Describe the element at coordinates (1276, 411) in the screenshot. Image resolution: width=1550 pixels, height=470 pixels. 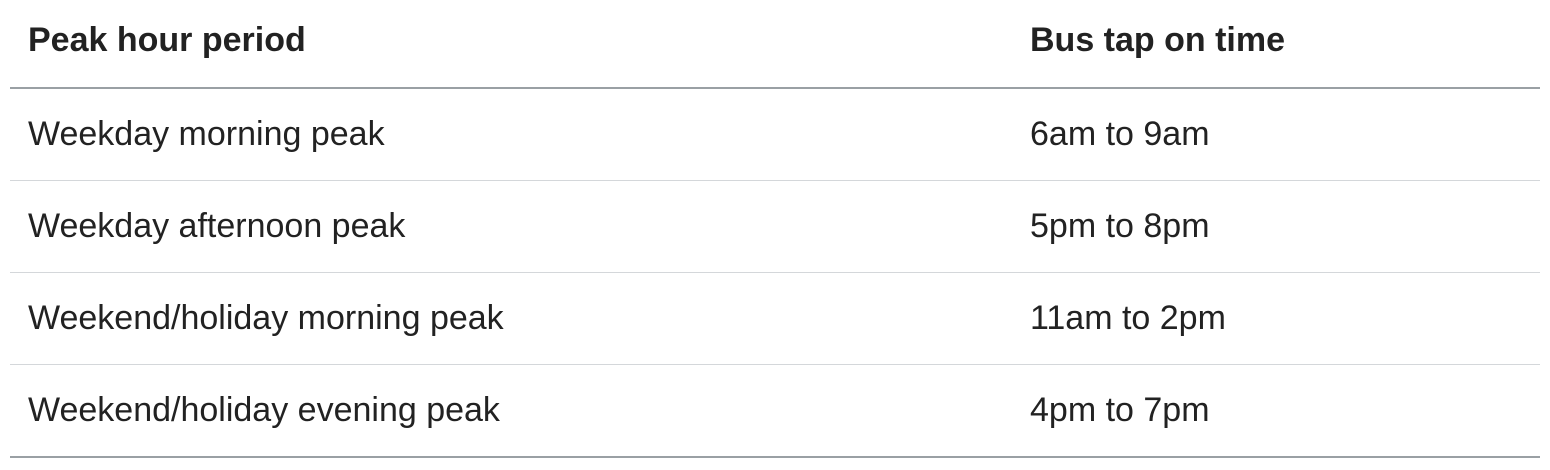
I see `time-cell: 4pm to 7pm` at that location.